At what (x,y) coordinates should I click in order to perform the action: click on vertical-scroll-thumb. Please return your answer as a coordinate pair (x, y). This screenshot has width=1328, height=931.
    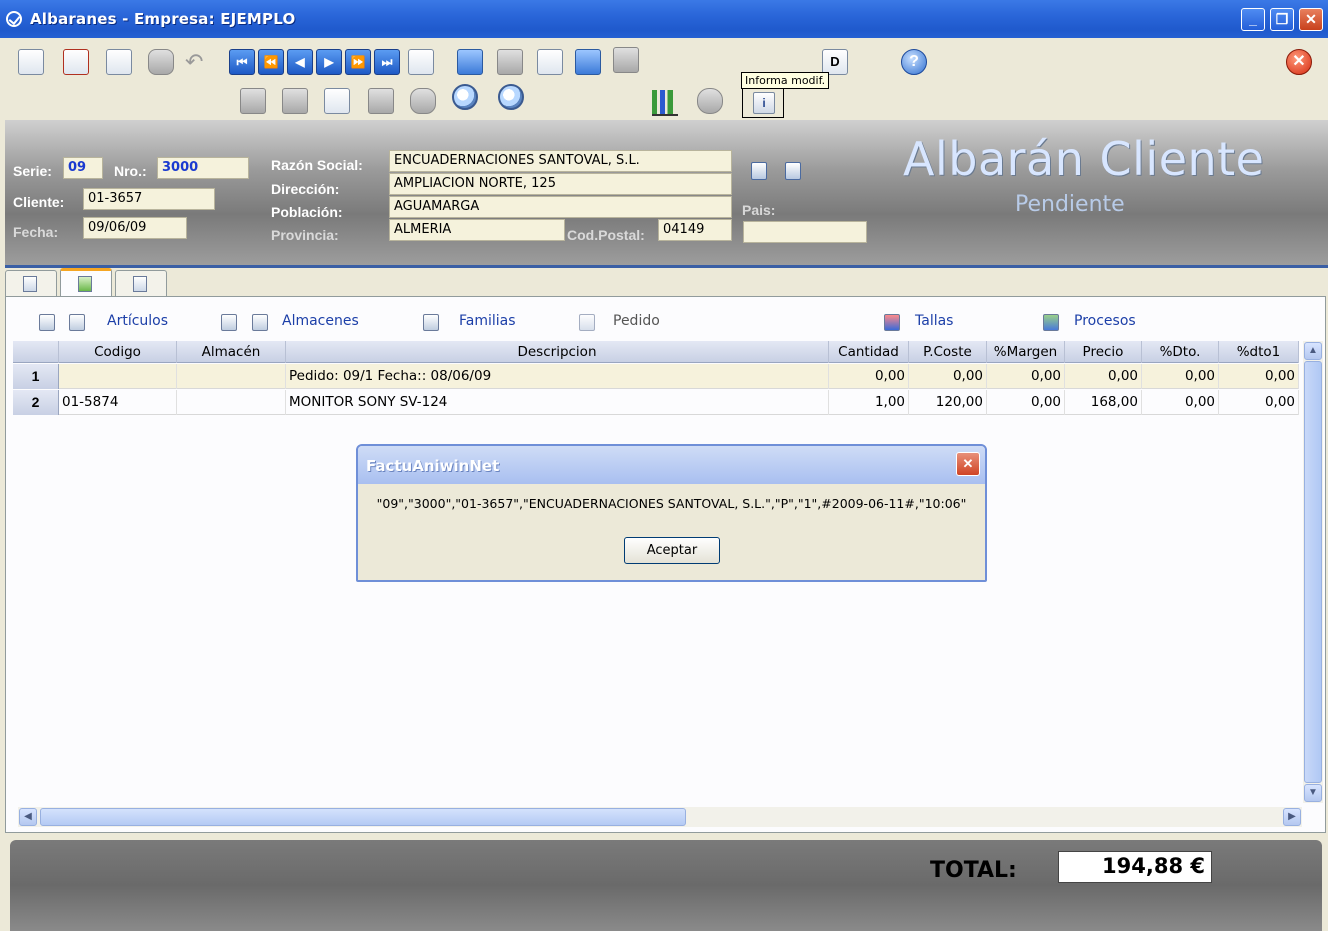
    Looking at the image, I should click on (1313, 572).